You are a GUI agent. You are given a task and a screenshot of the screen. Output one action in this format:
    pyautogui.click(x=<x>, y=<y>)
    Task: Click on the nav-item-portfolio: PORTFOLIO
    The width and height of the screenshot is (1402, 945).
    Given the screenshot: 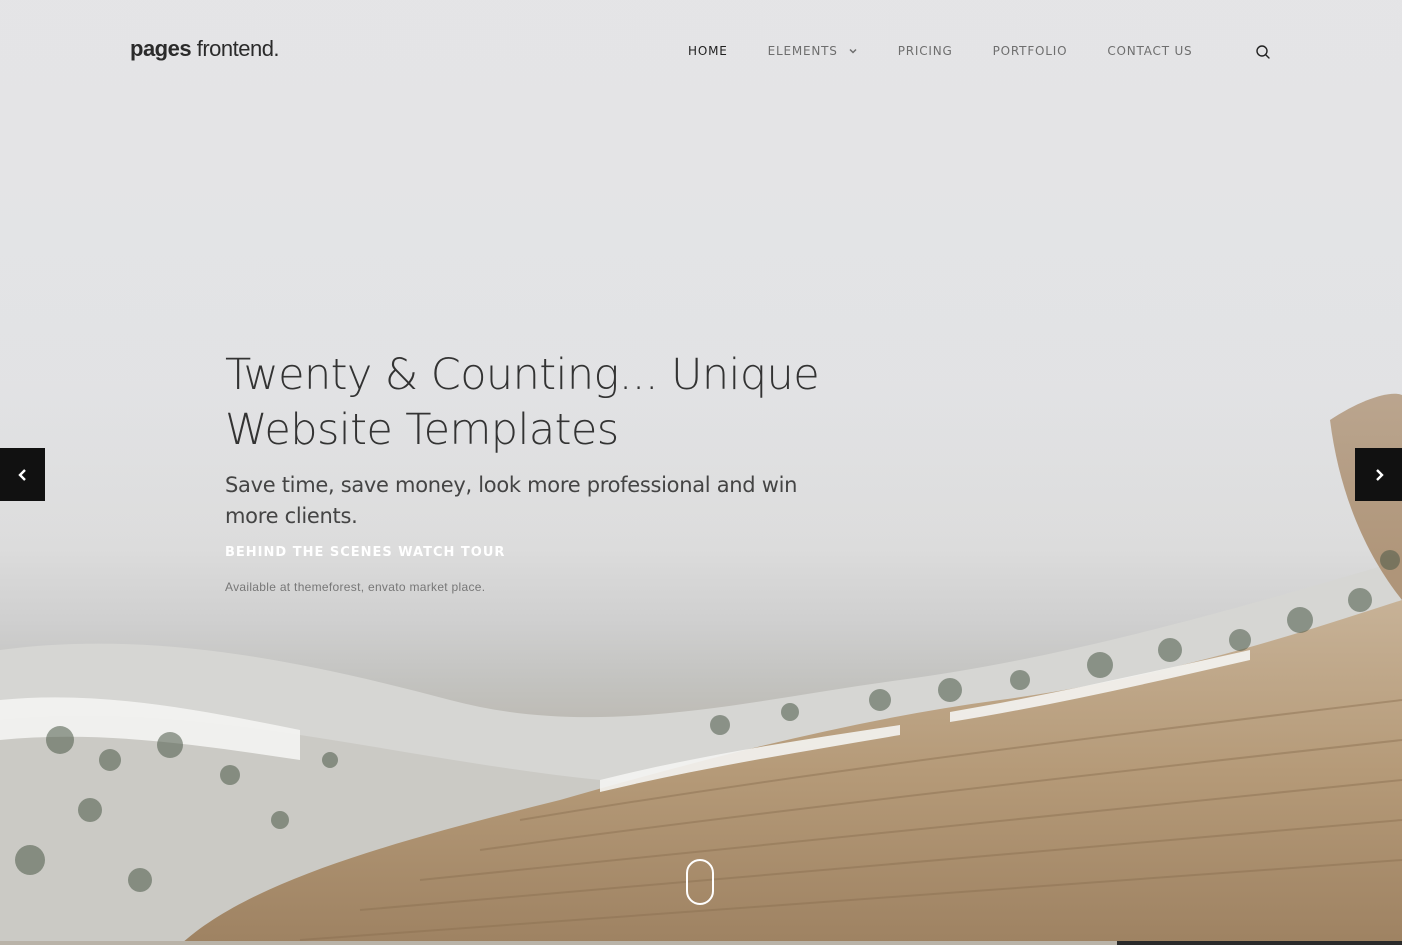 What is the action you would take?
    pyautogui.click(x=1030, y=51)
    